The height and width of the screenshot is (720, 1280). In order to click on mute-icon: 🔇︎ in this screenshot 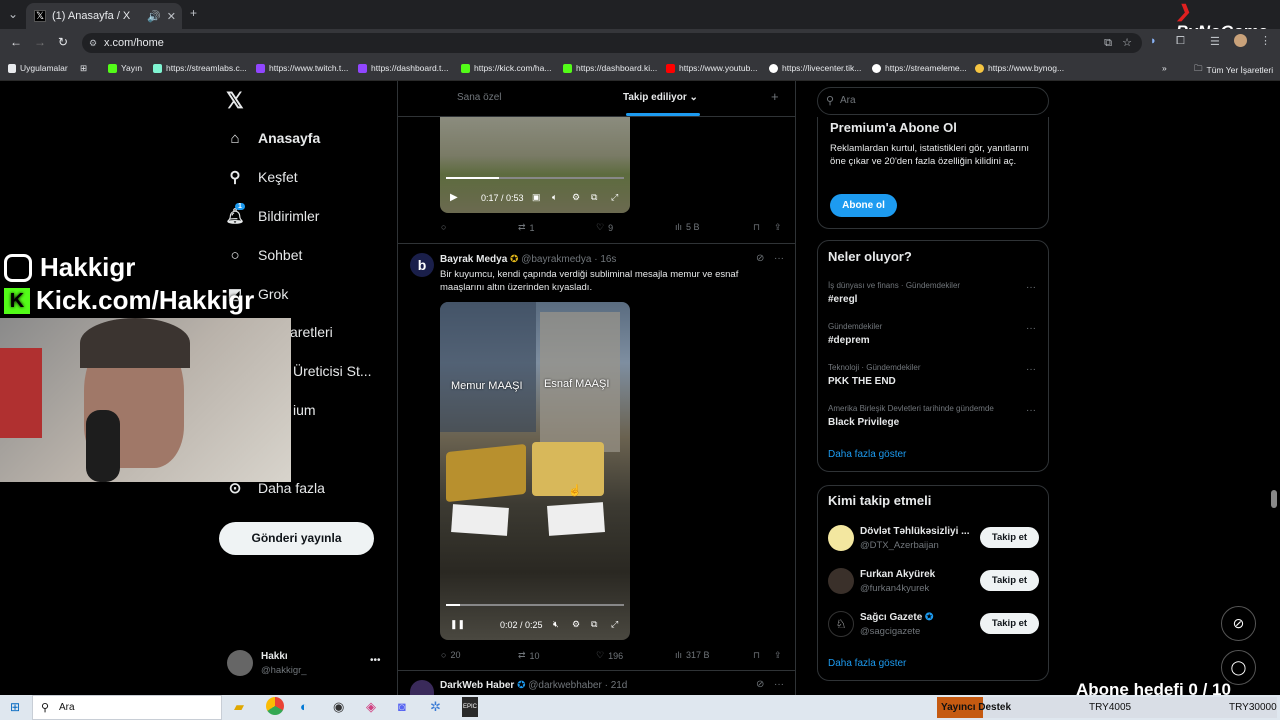, I will do `click(556, 624)`.